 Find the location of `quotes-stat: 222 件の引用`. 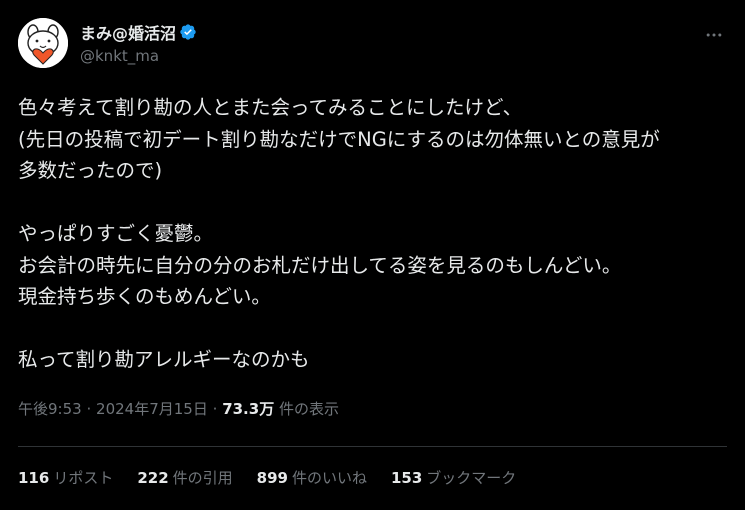

quotes-stat: 222 件の引用 is located at coordinates (184, 477).